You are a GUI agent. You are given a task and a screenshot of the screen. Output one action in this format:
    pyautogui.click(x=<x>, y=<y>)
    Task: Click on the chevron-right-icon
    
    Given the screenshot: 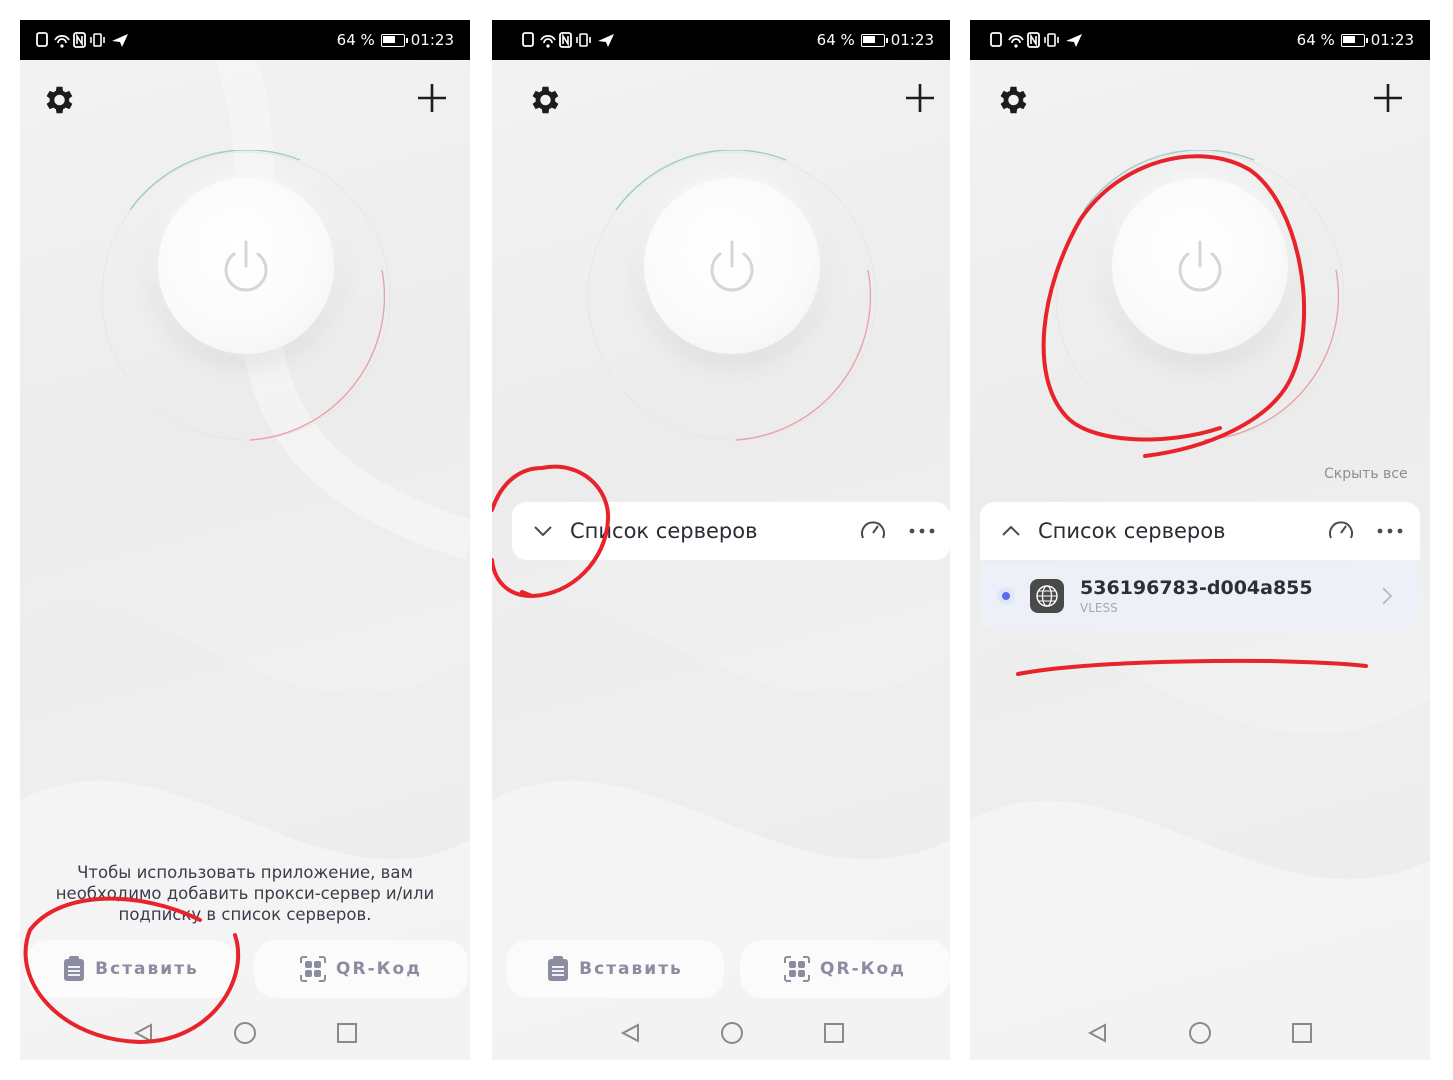 What is the action you would take?
    pyautogui.click(x=1387, y=596)
    